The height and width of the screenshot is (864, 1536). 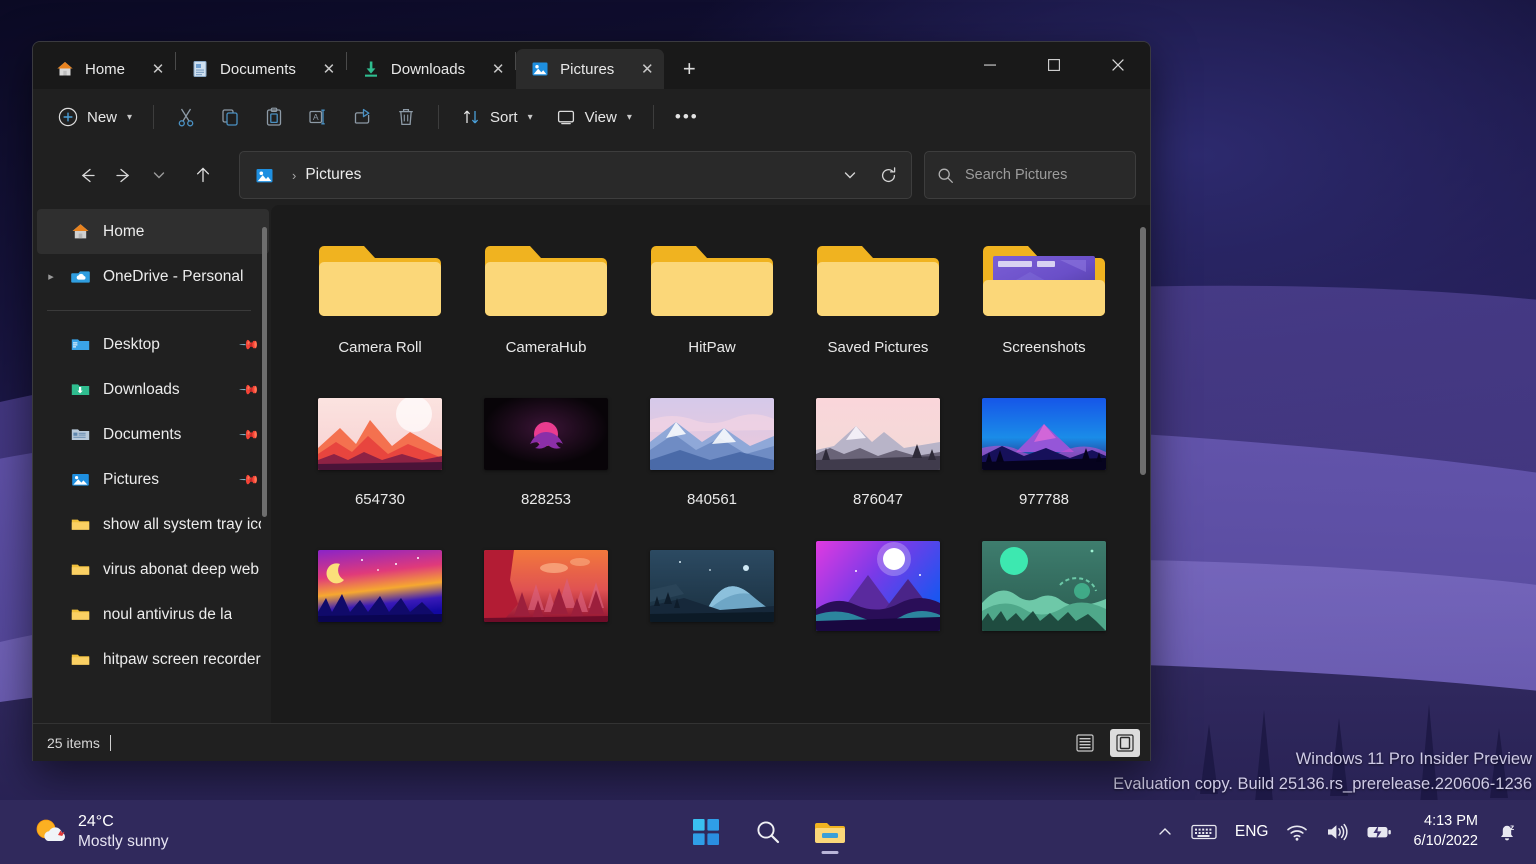 I want to click on item-count-label: 25 items, so click(x=73, y=742).